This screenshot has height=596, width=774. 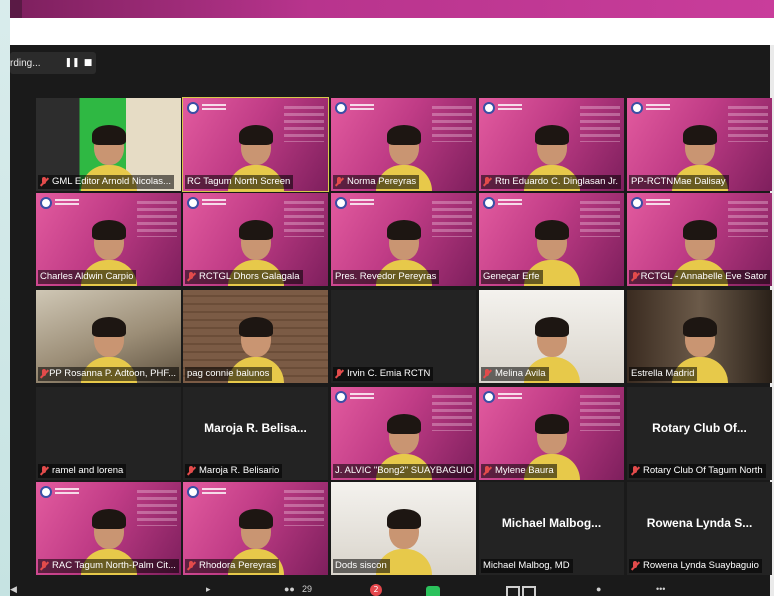 I want to click on reactions-icon: ●, so click(x=598, y=590).